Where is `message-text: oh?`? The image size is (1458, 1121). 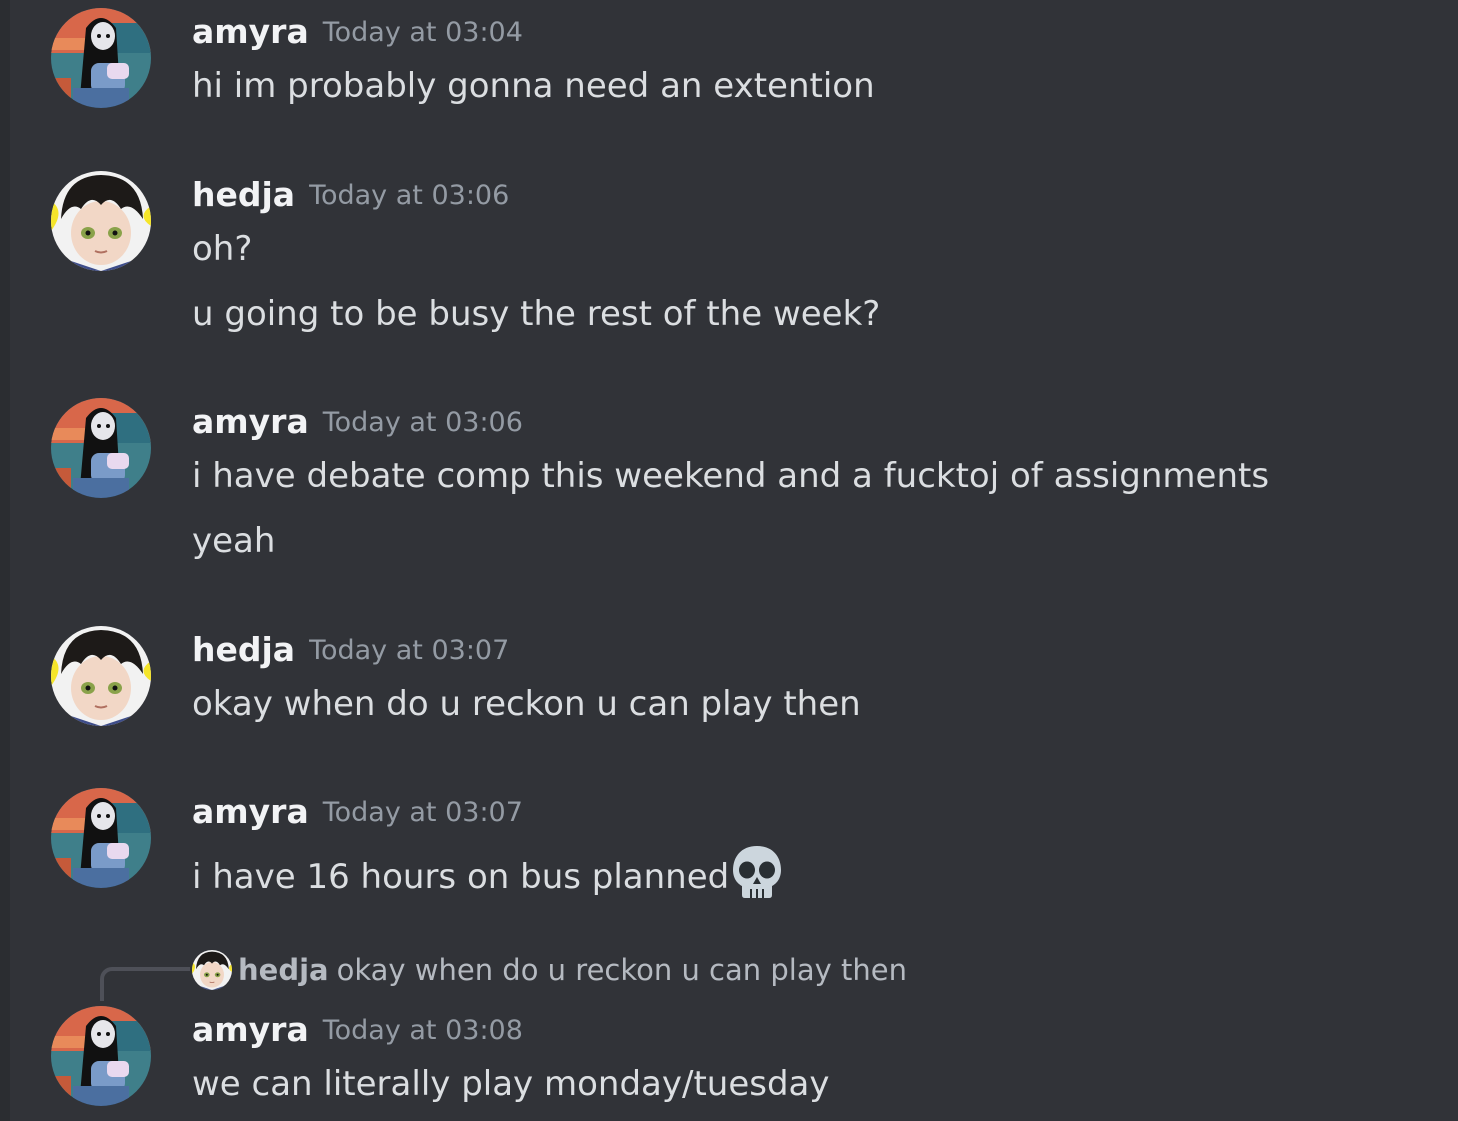 message-text: oh? is located at coordinates (222, 249).